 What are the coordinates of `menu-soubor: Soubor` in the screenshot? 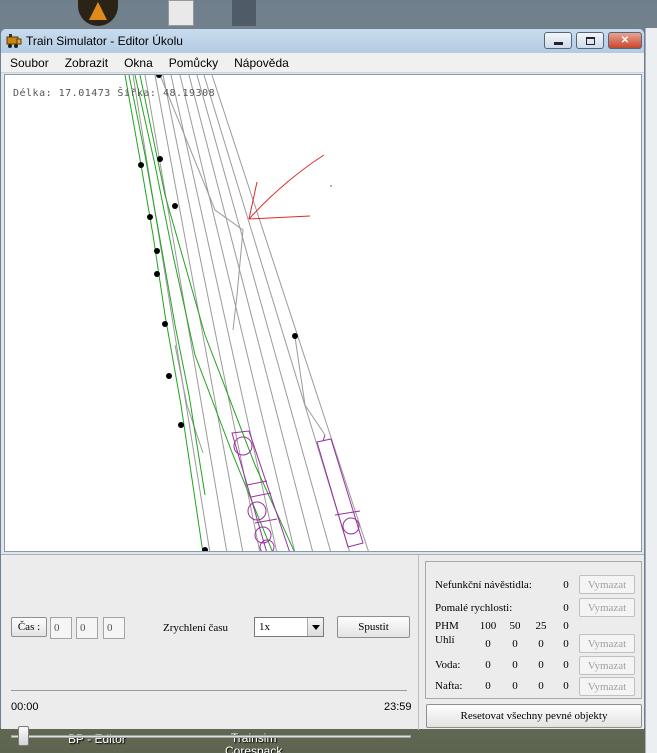 It's located at (28, 63).